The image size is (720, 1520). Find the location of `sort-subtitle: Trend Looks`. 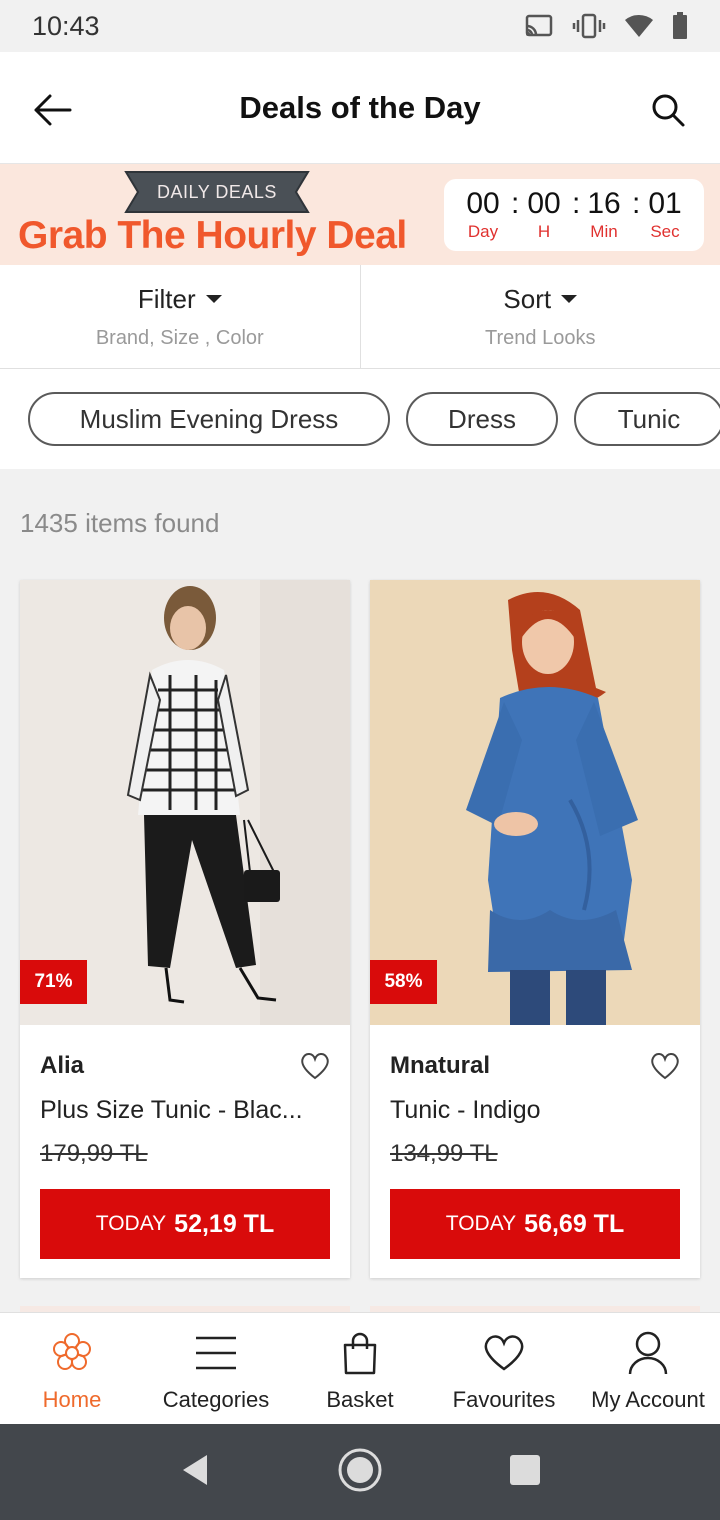

sort-subtitle: Trend Looks is located at coordinates (540, 337).